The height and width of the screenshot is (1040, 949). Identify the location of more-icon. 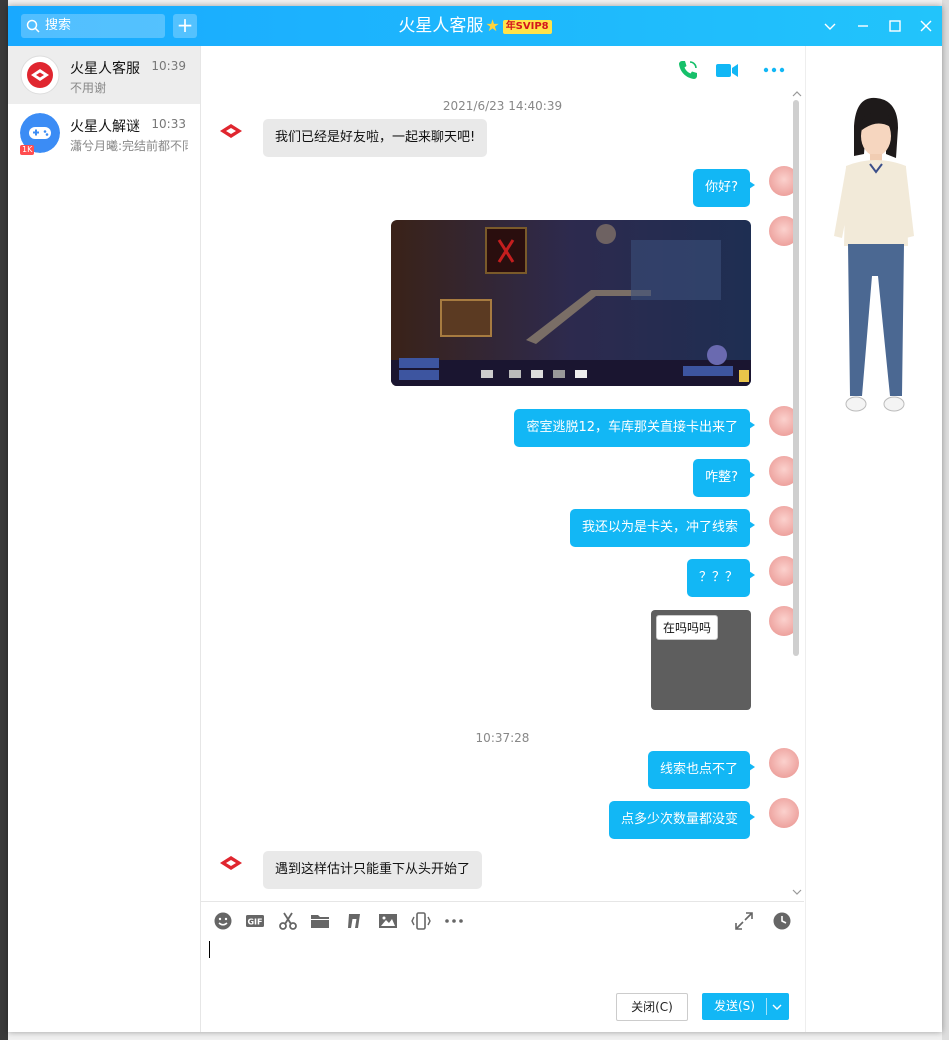
(774, 70).